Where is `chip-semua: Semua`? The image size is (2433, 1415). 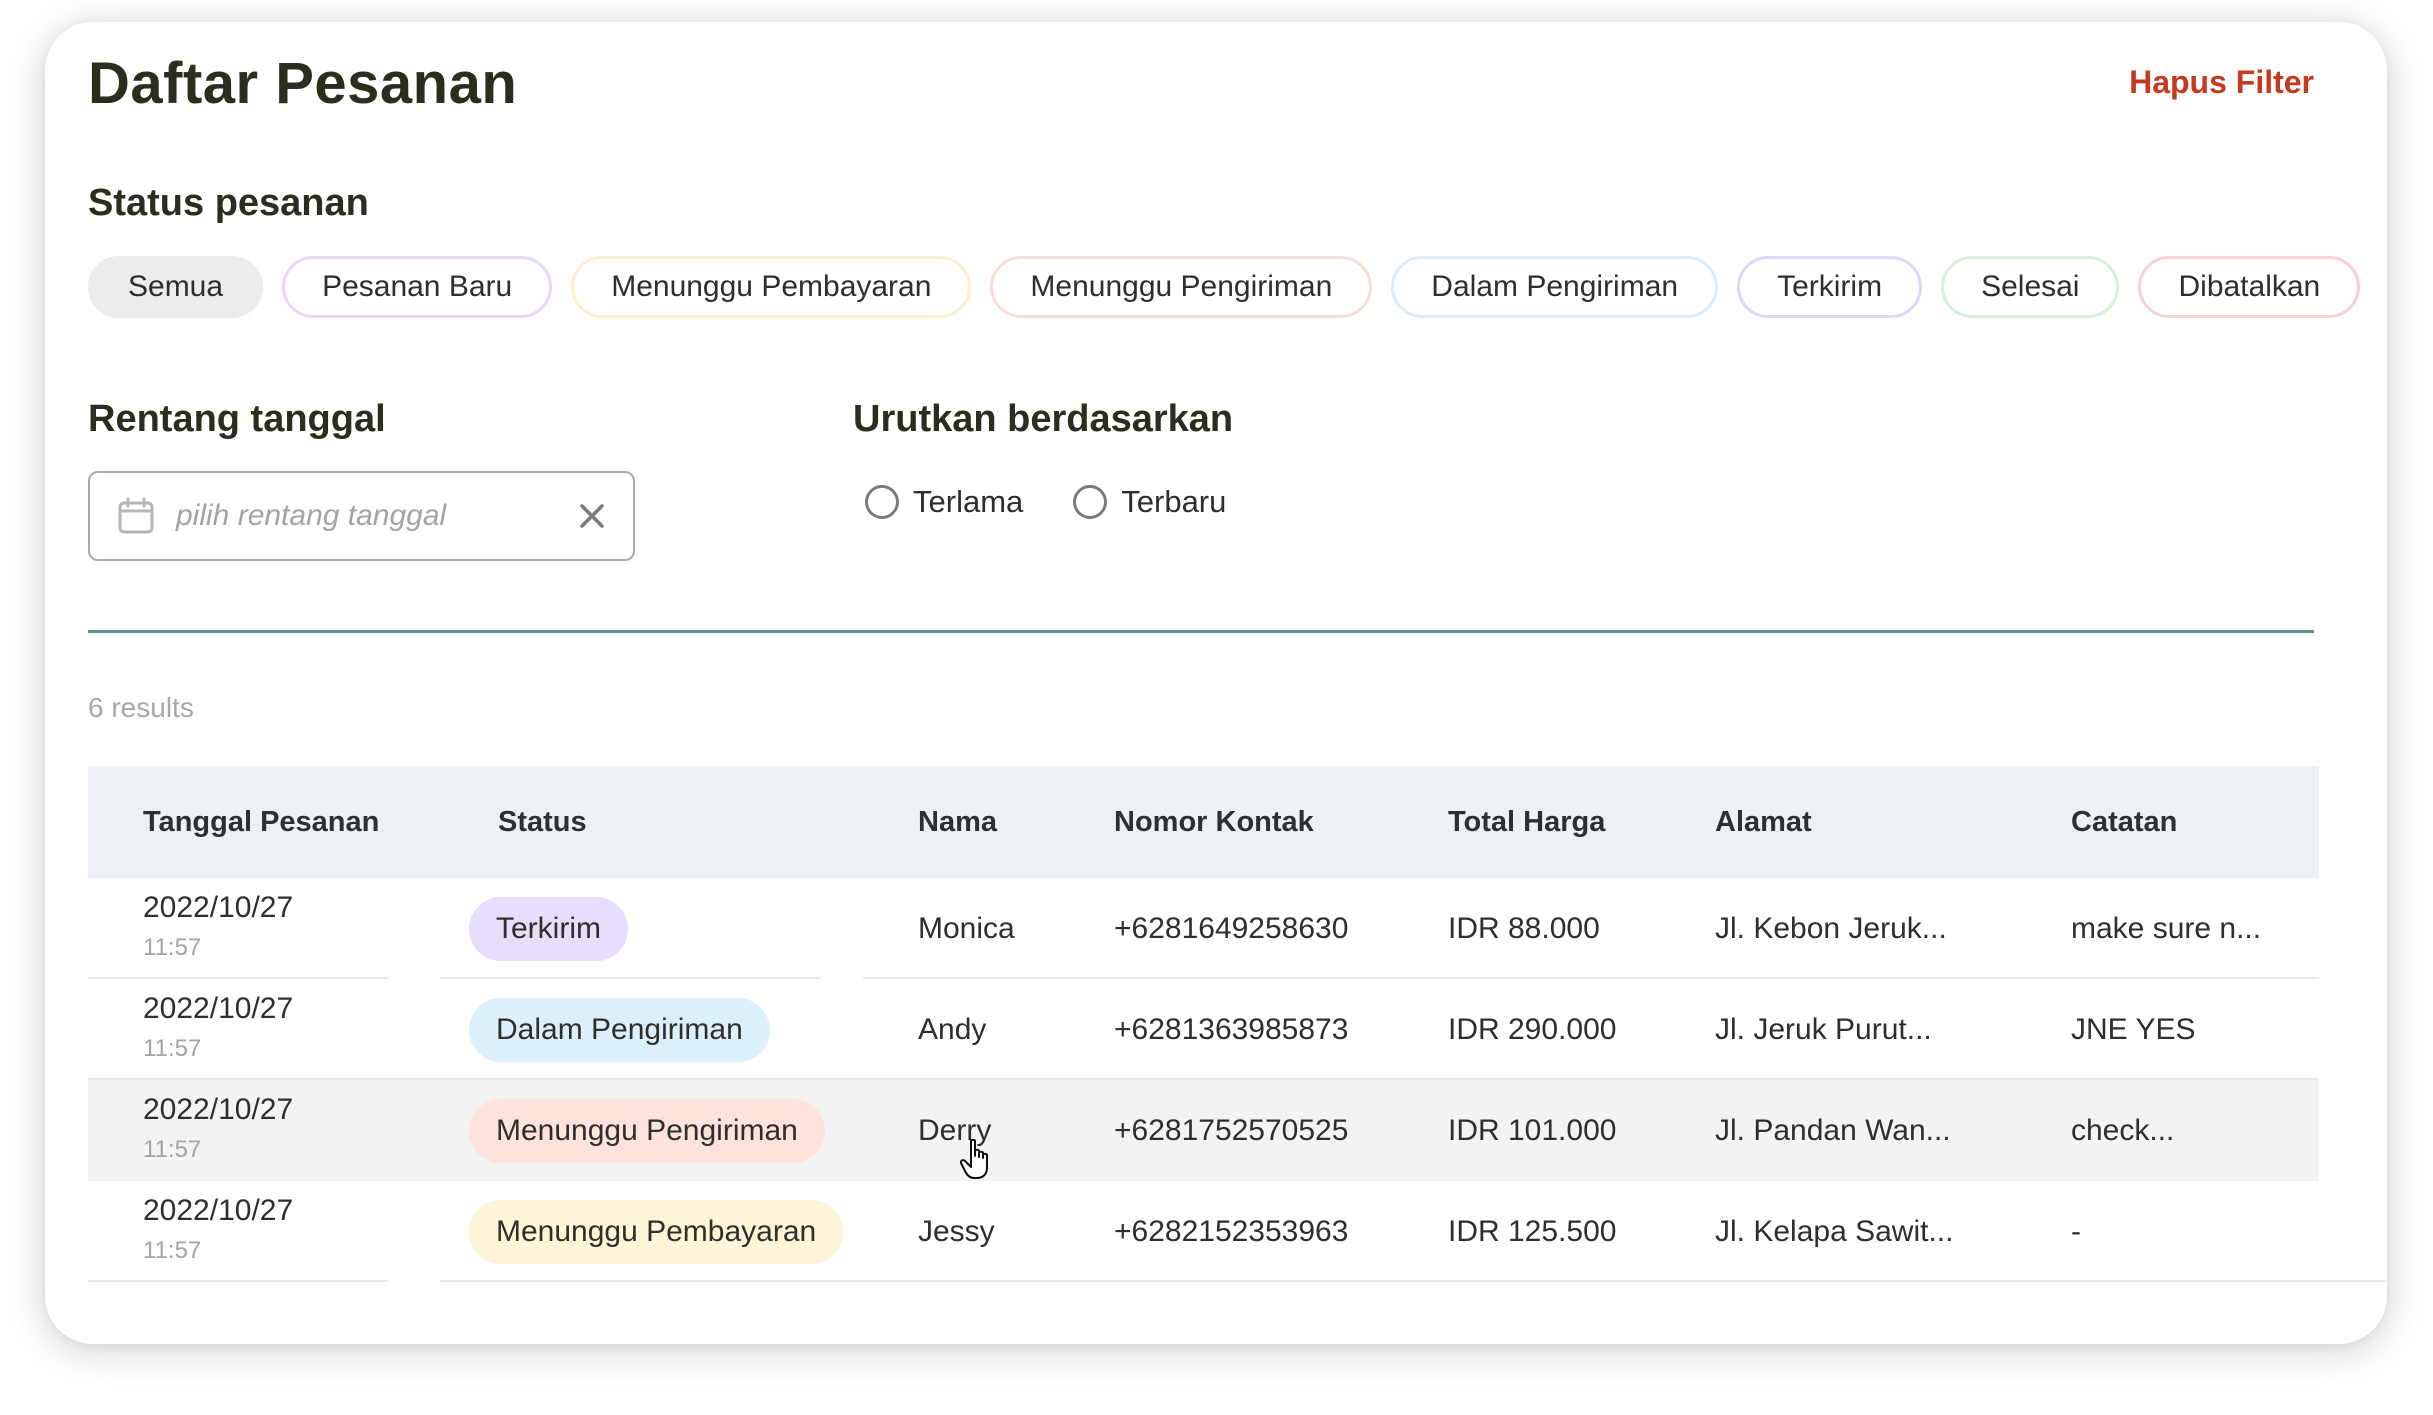 chip-semua: Semua is located at coordinates (176, 287).